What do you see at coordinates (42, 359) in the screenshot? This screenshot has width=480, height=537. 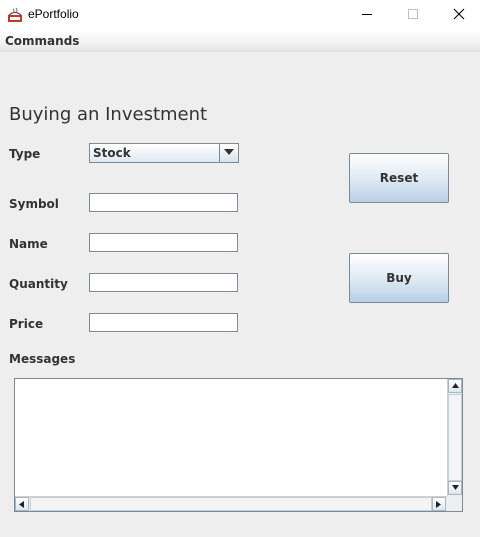 I see `messages-label: Messages` at bounding box center [42, 359].